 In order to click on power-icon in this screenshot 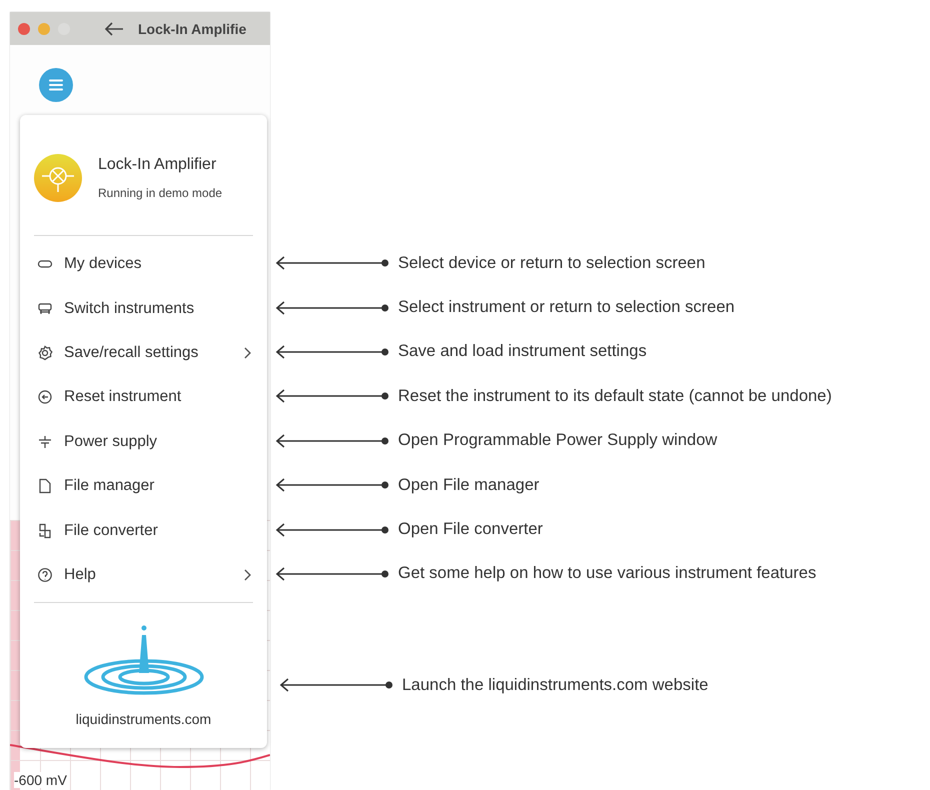, I will do `click(45, 442)`.